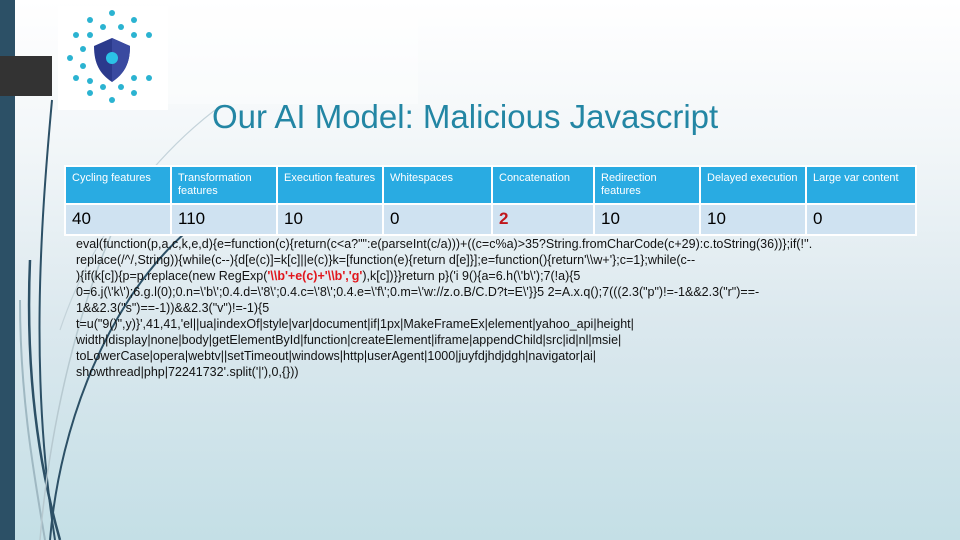 Image resolution: width=960 pixels, height=540 pixels. Describe the element at coordinates (173, 308) in the screenshot. I see `code-text: 1&&2.3("s")==-1))&&2.3("v")!=-1){5` at that location.